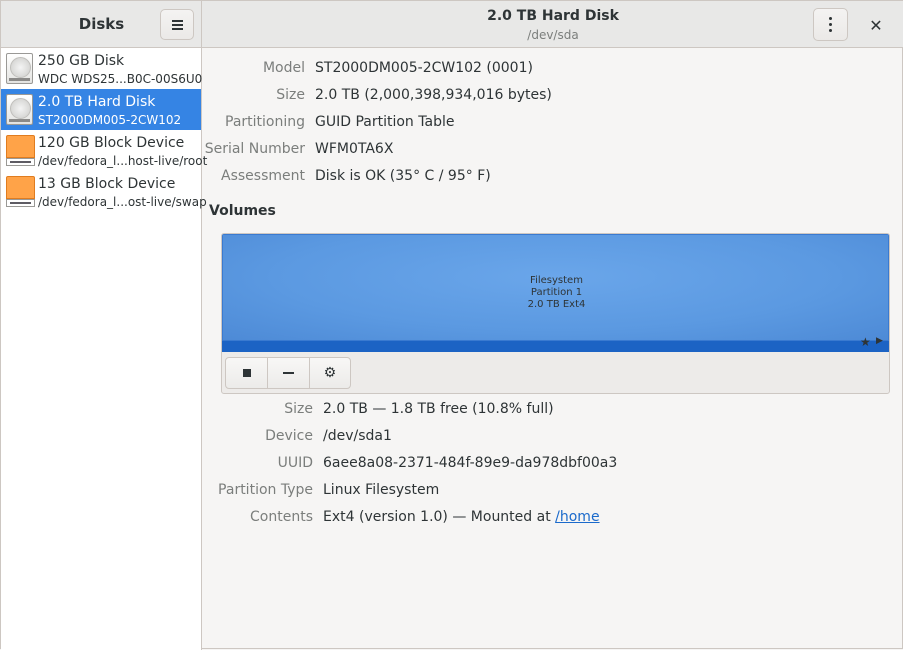 The width and height of the screenshot is (903, 650). I want to click on device-value: /dev/sda1, so click(357, 436).